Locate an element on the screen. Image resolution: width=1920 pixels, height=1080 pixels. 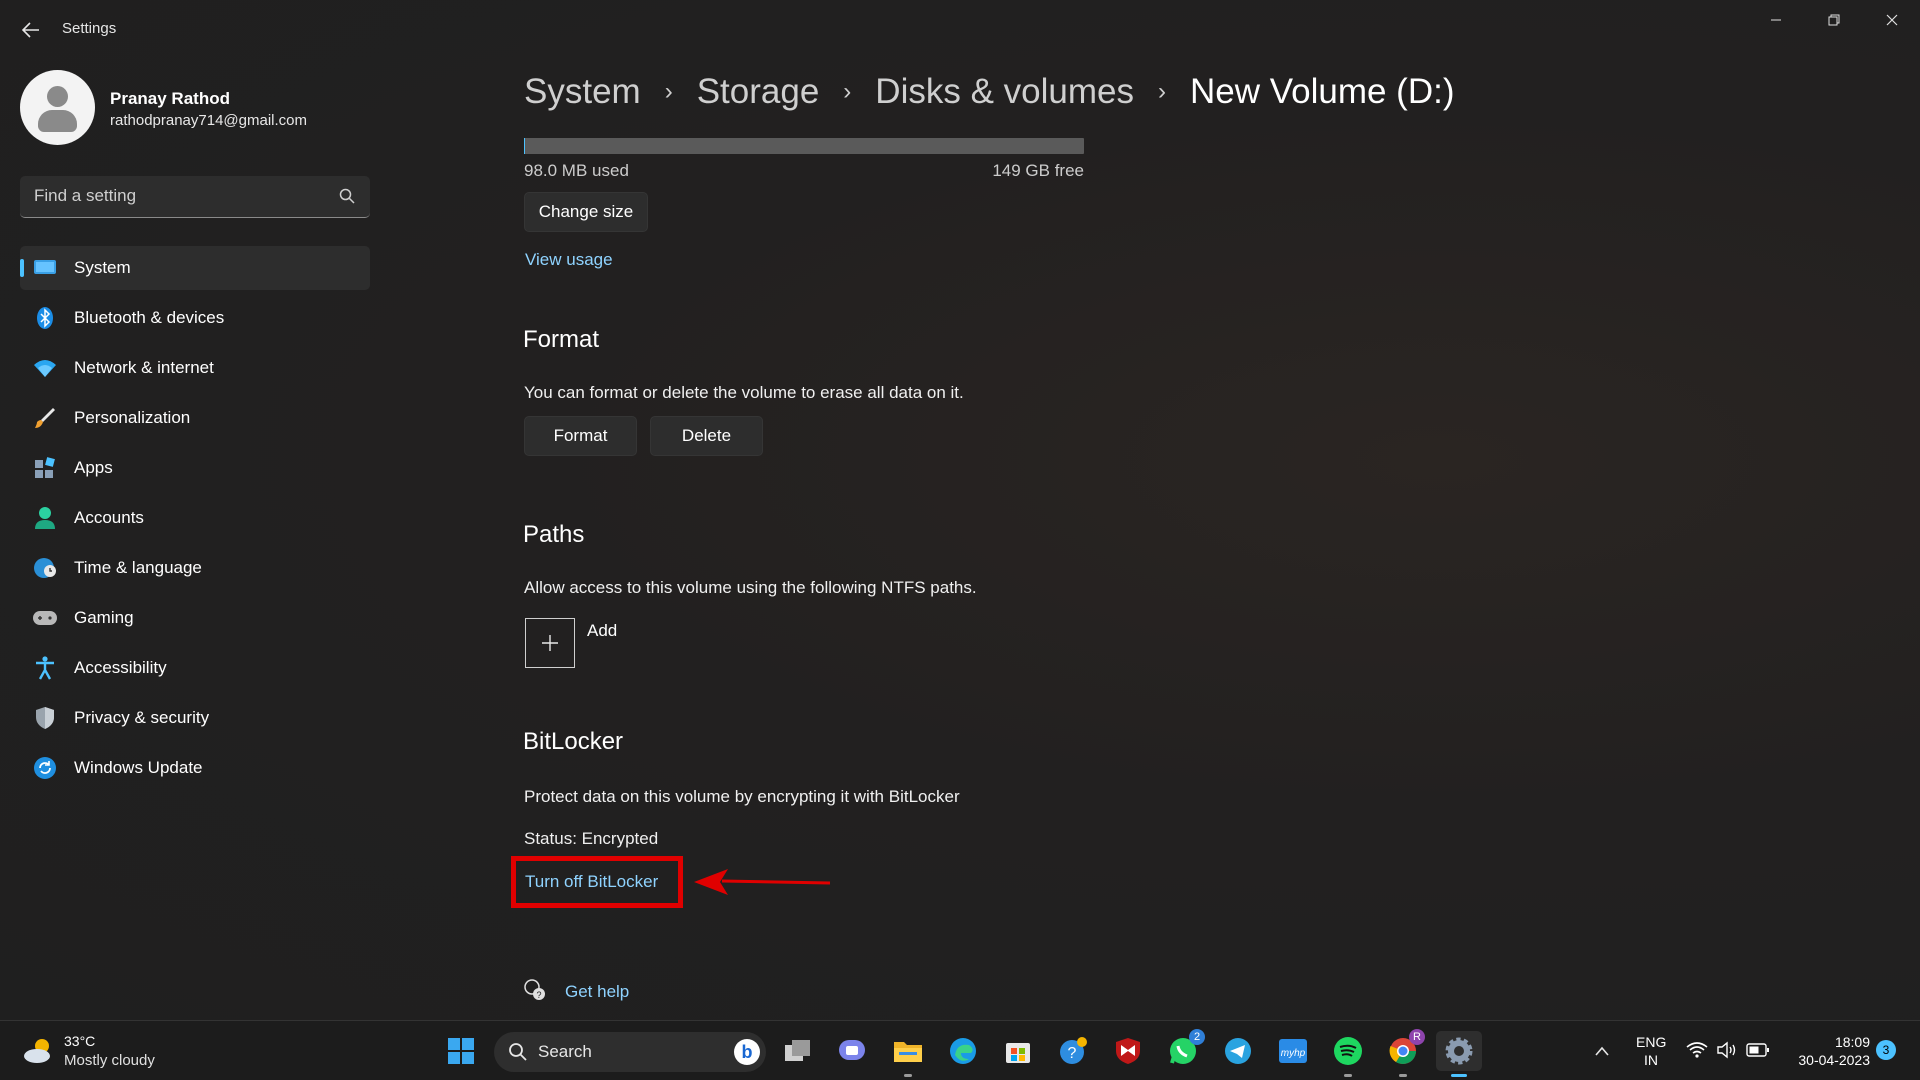
minimize-icon is located at coordinates (1776, 20).